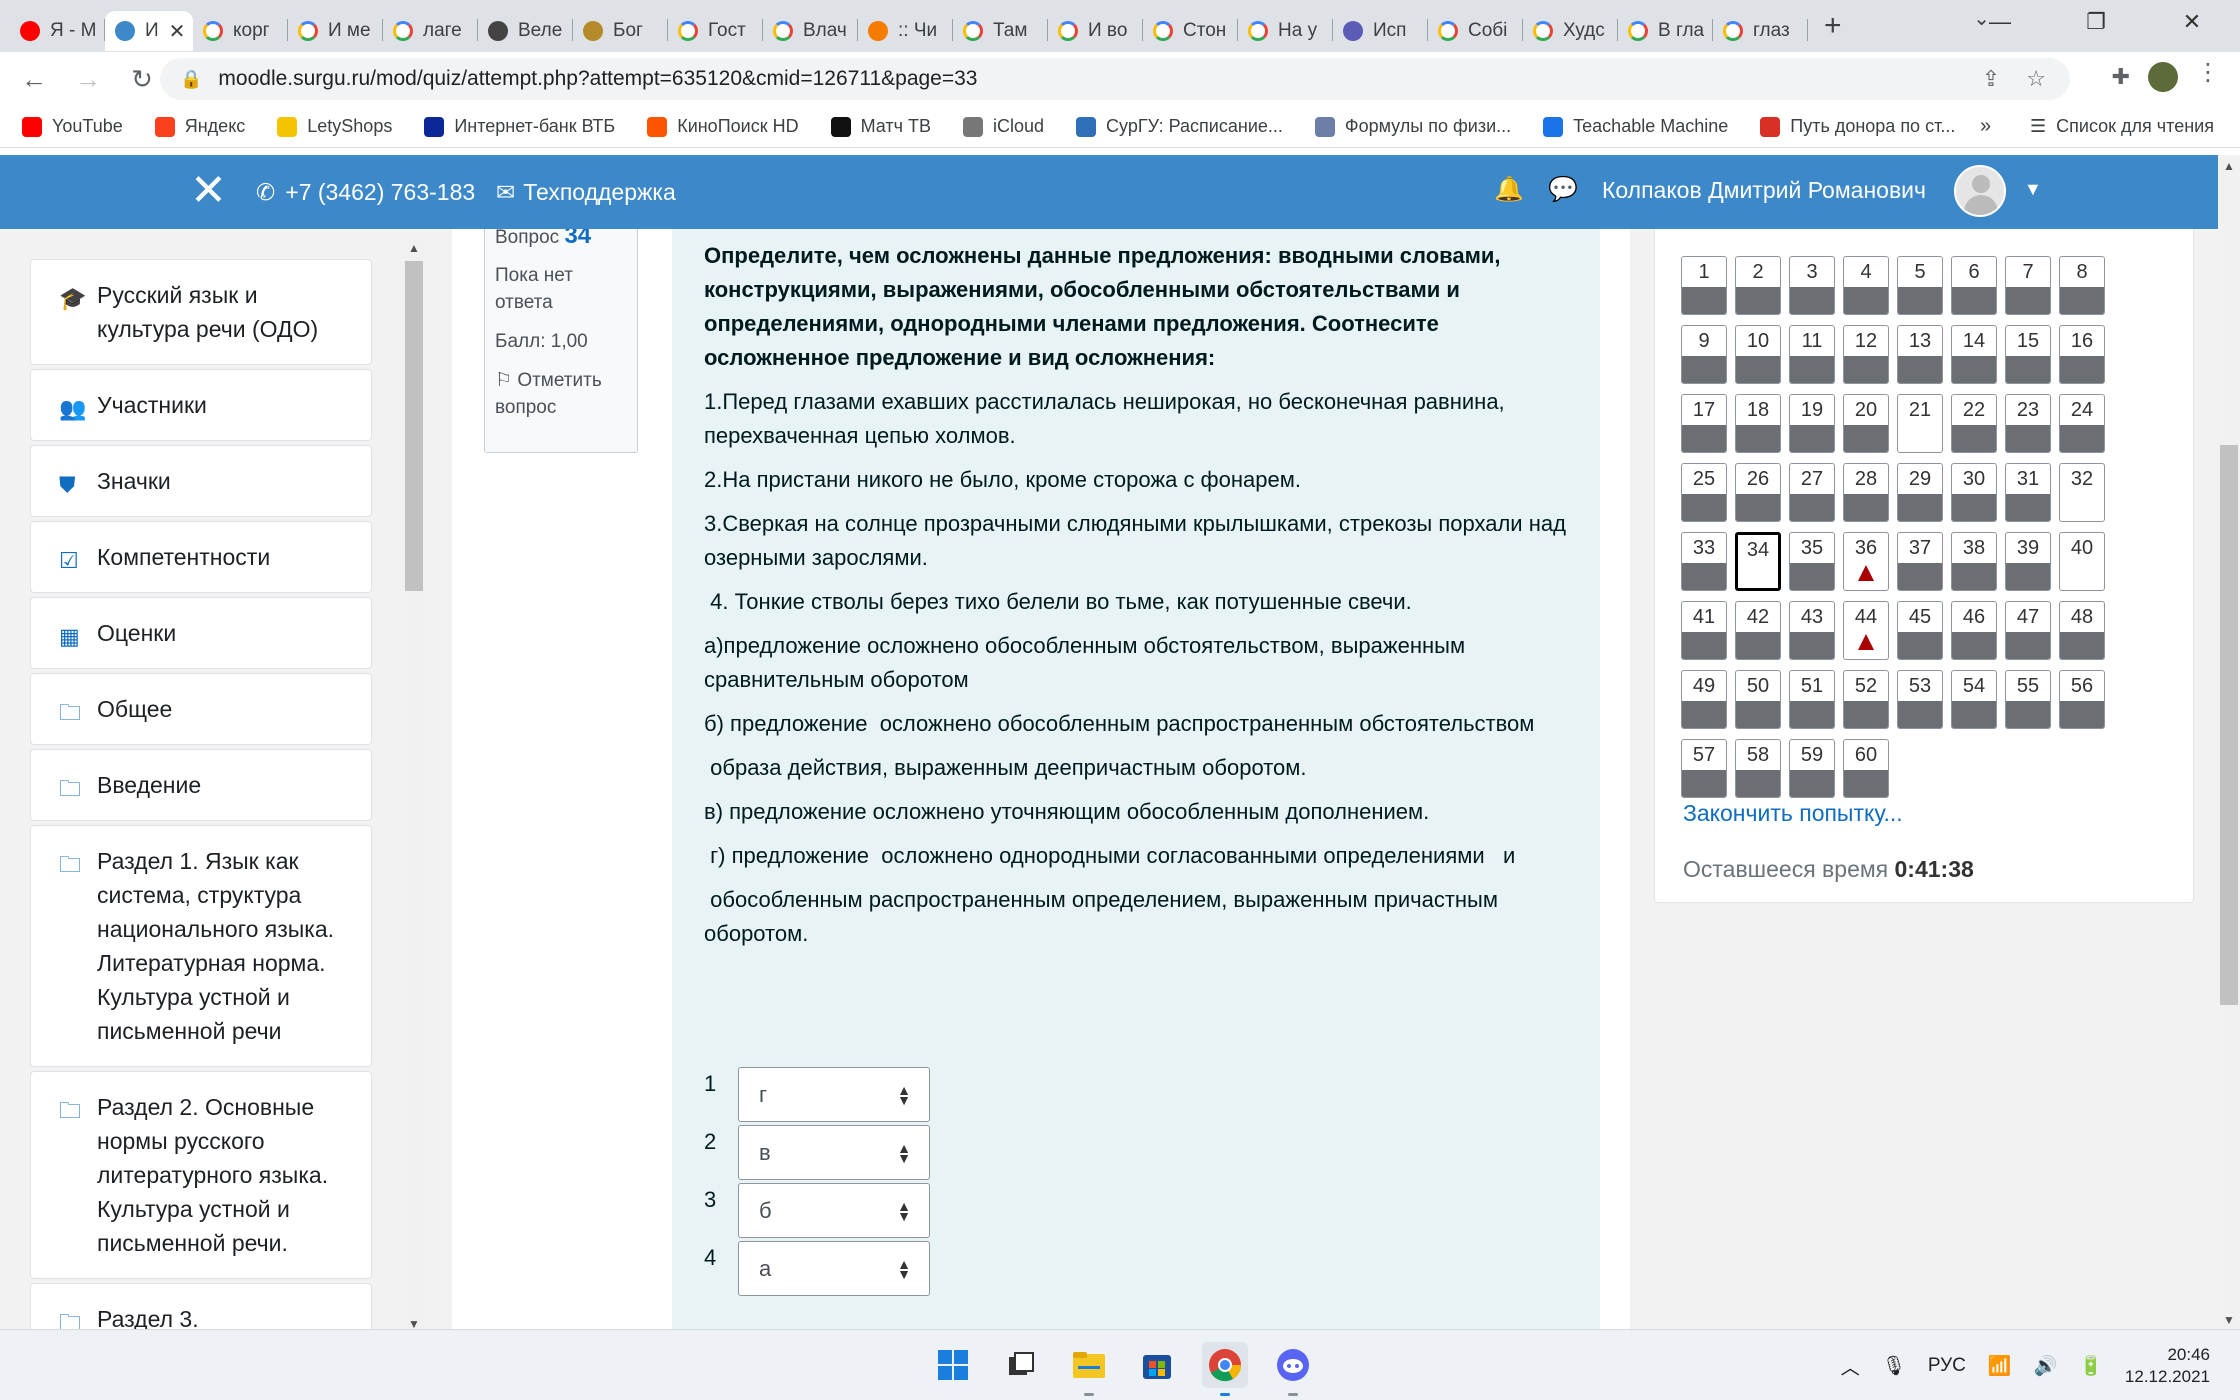 The image size is (2240, 1400). I want to click on reload-icon: ↻, so click(142, 79).